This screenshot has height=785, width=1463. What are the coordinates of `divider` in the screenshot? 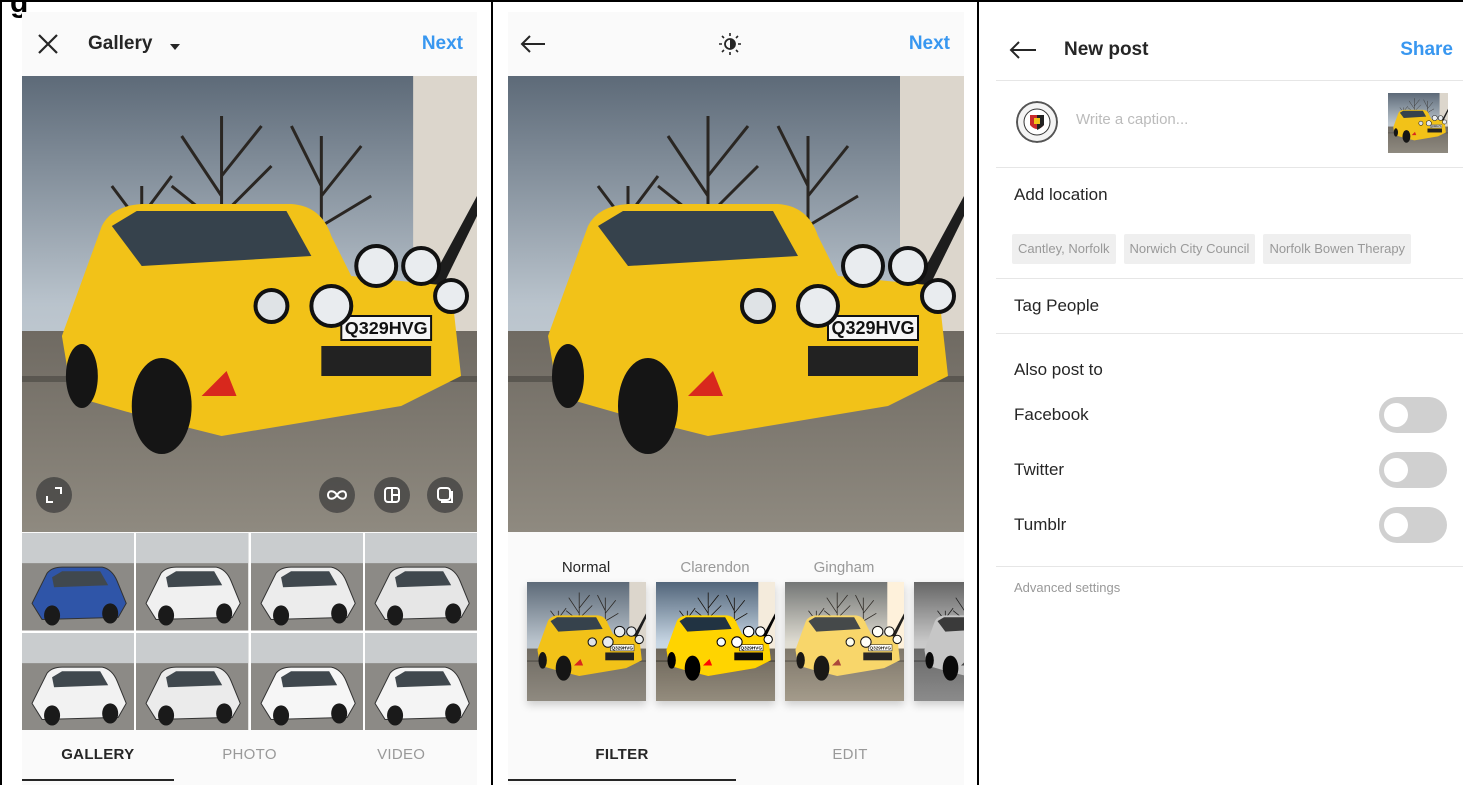 It's located at (1229, 566).